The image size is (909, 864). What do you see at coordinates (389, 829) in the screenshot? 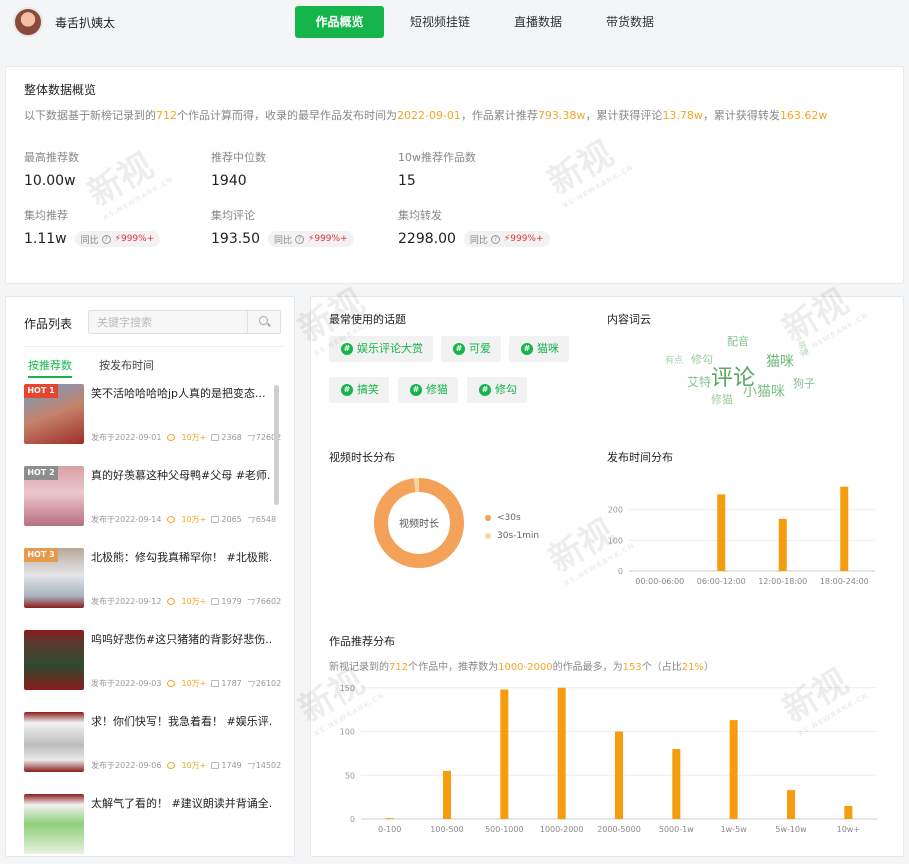
I see `x-tick-label: 0-100` at bounding box center [389, 829].